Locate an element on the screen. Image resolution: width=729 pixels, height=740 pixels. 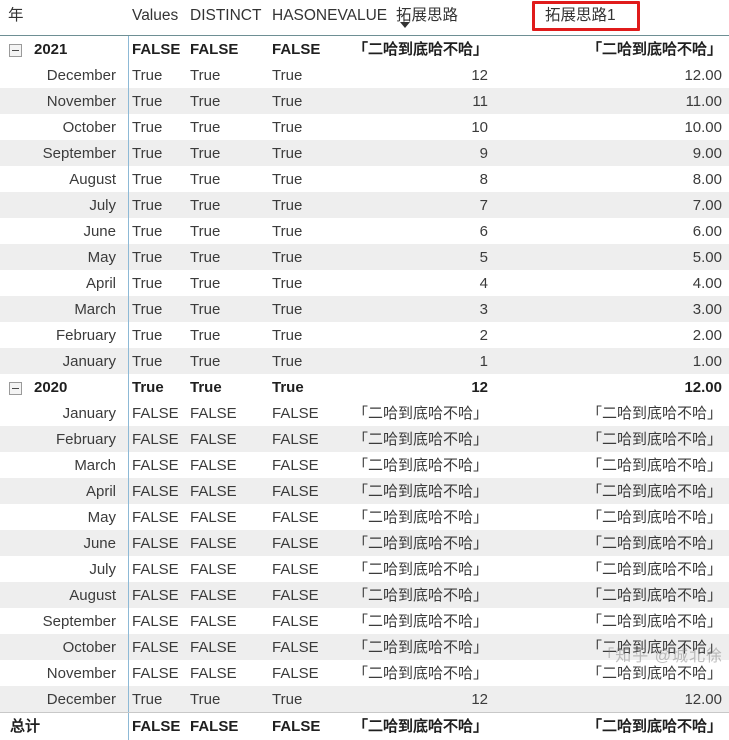
row-label: 2020 is located at coordinates (51, 387).